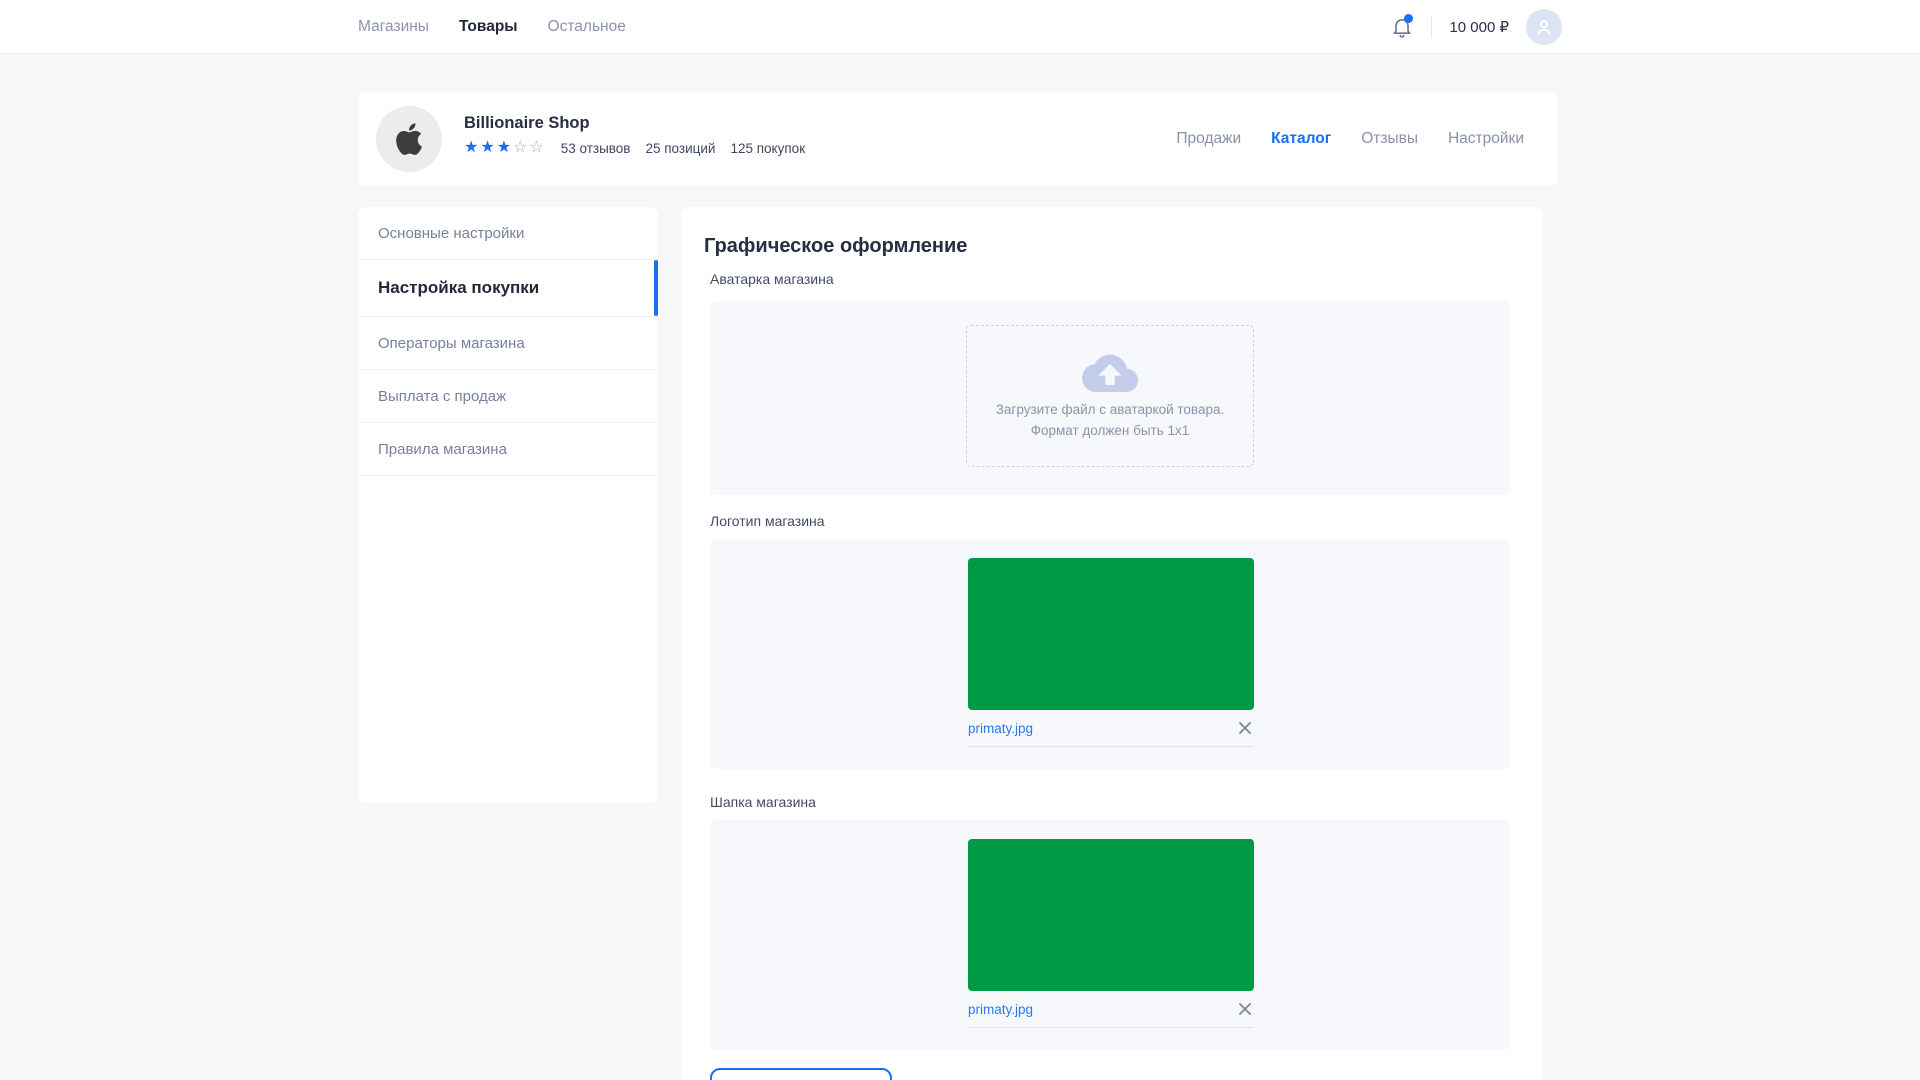 This screenshot has width=1920, height=1080. What do you see at coordinates (656, 288) in the screenshot?
I see `active-indicator-bar` at bounding box center [656, 288].